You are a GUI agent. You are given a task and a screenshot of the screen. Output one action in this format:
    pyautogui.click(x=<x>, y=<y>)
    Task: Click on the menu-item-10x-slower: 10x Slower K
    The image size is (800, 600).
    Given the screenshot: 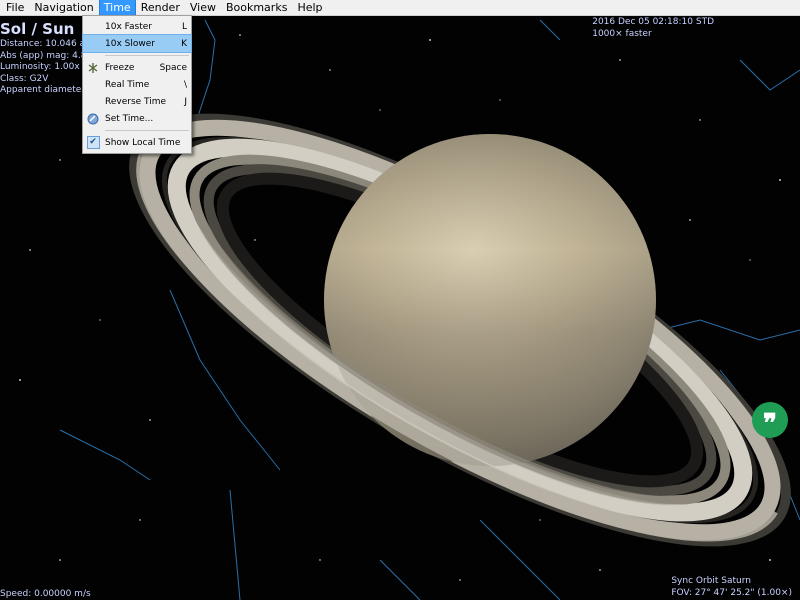 What is the action you would take?
    pyautogui.click(x=137, y=43)
    